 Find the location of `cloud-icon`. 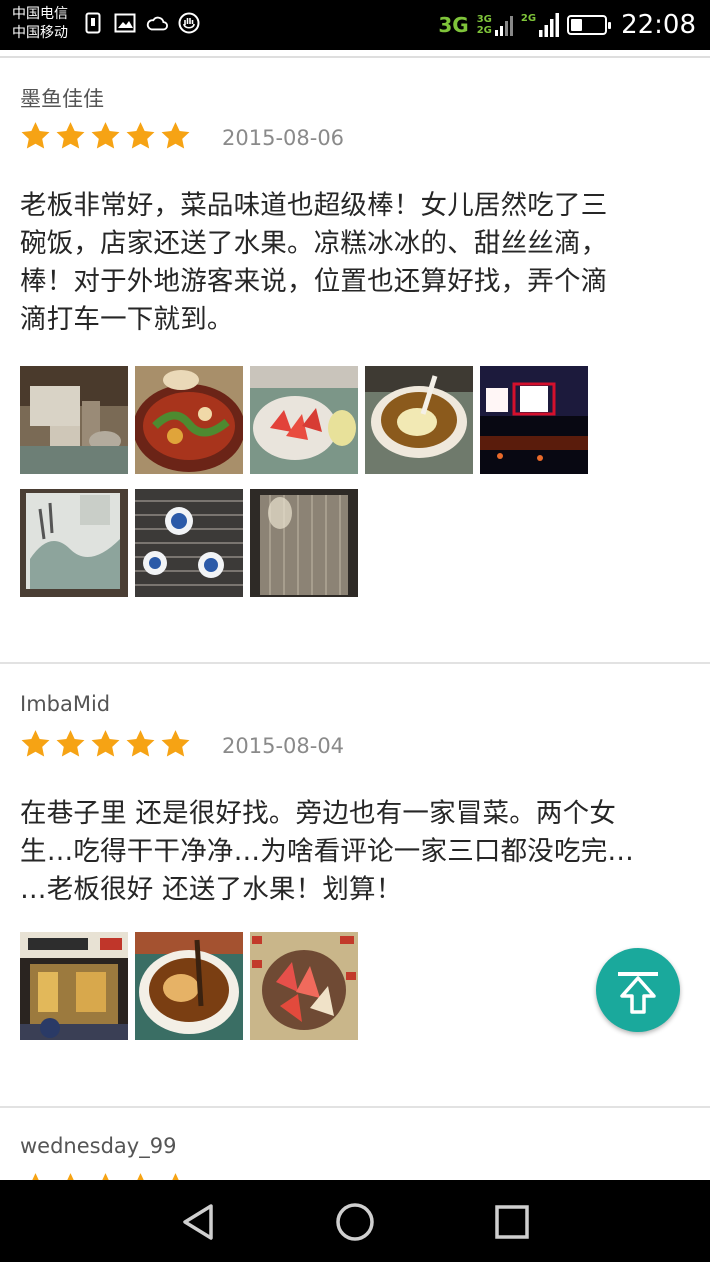

cloud-icon is located at coordinates (157, 23).